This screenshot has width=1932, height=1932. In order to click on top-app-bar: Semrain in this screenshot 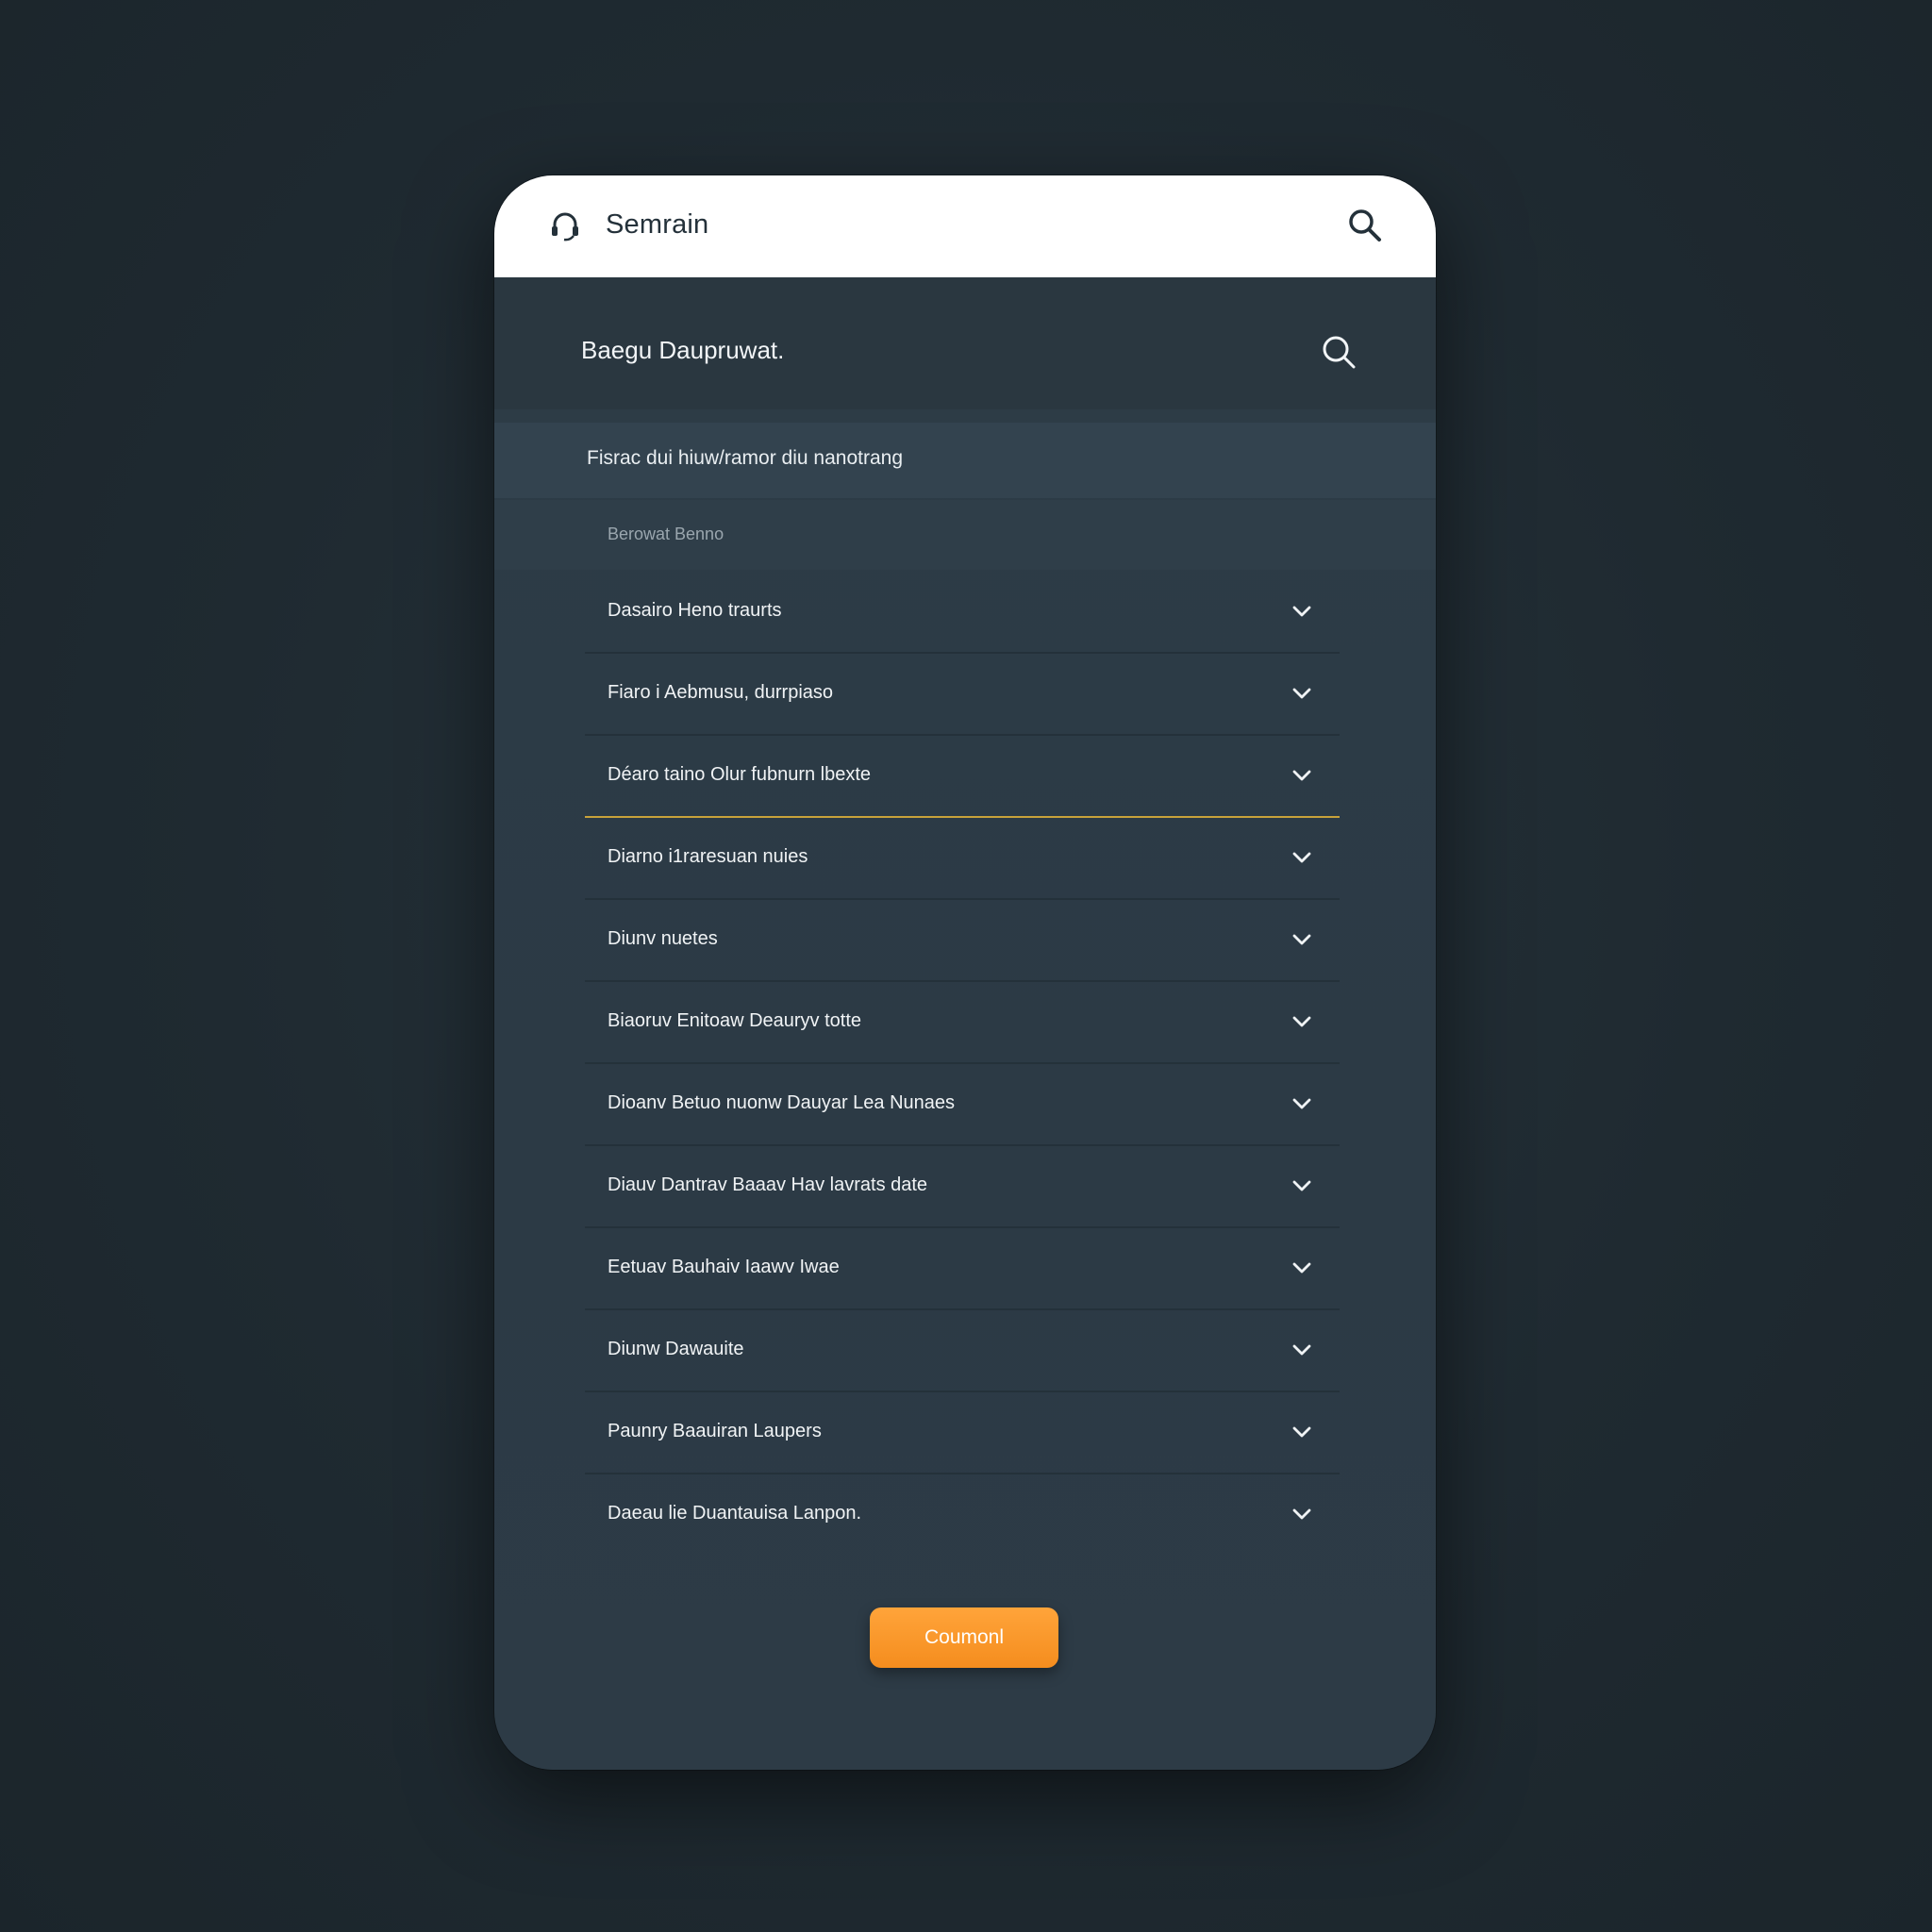, I will do `click(965, 226)`.